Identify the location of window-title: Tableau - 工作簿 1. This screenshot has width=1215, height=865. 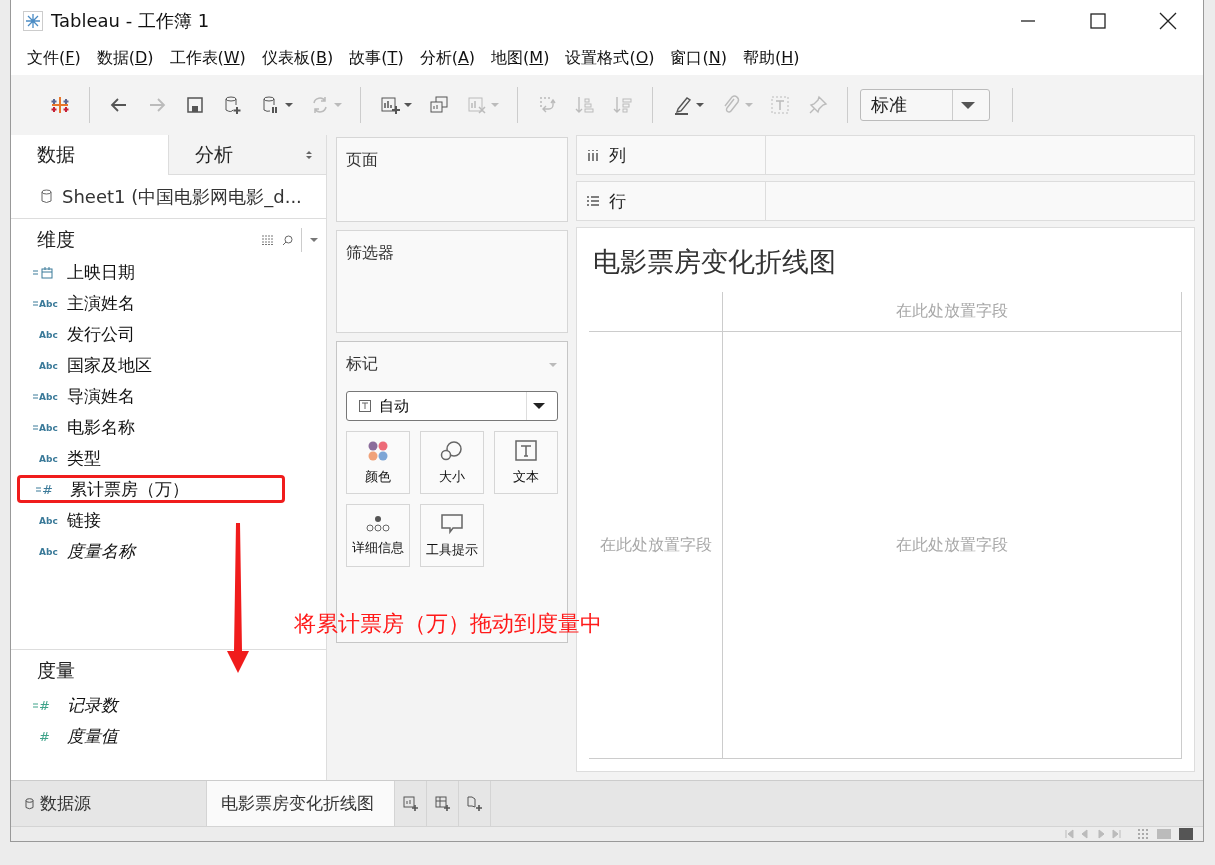
(130, 21).